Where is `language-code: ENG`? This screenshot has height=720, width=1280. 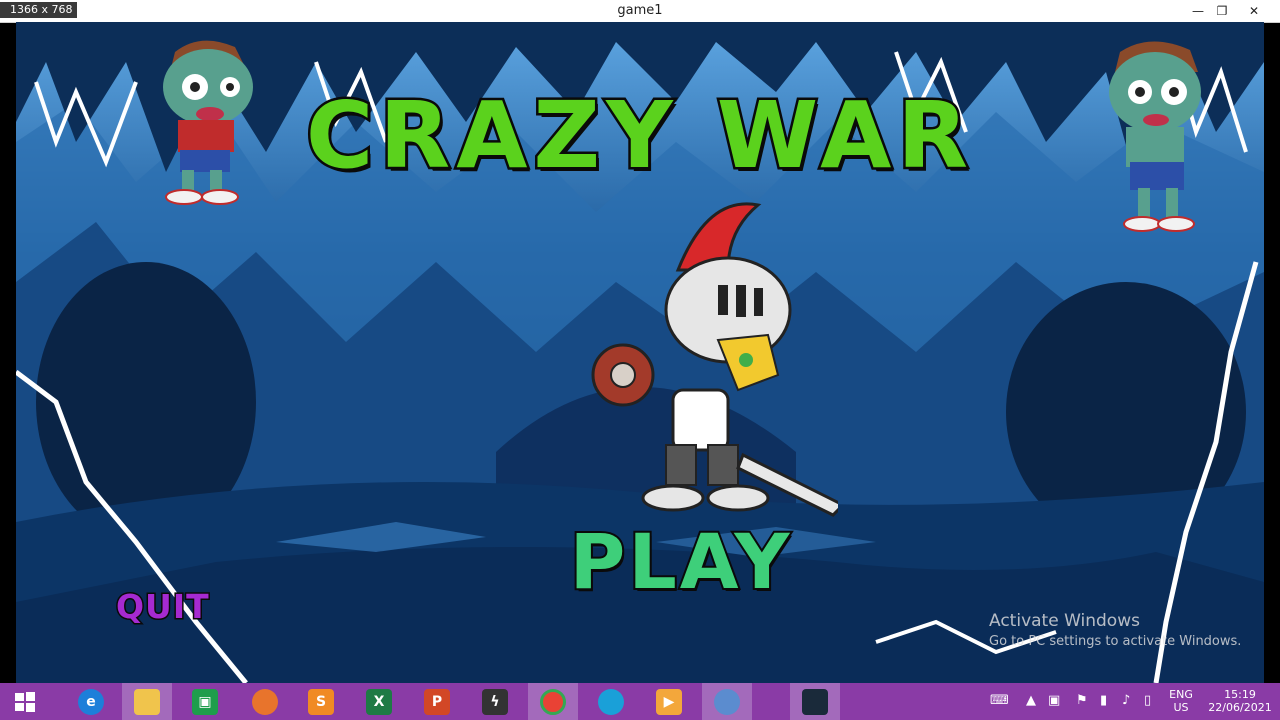 language-code: ENG is located at coordinates (1181, 694).